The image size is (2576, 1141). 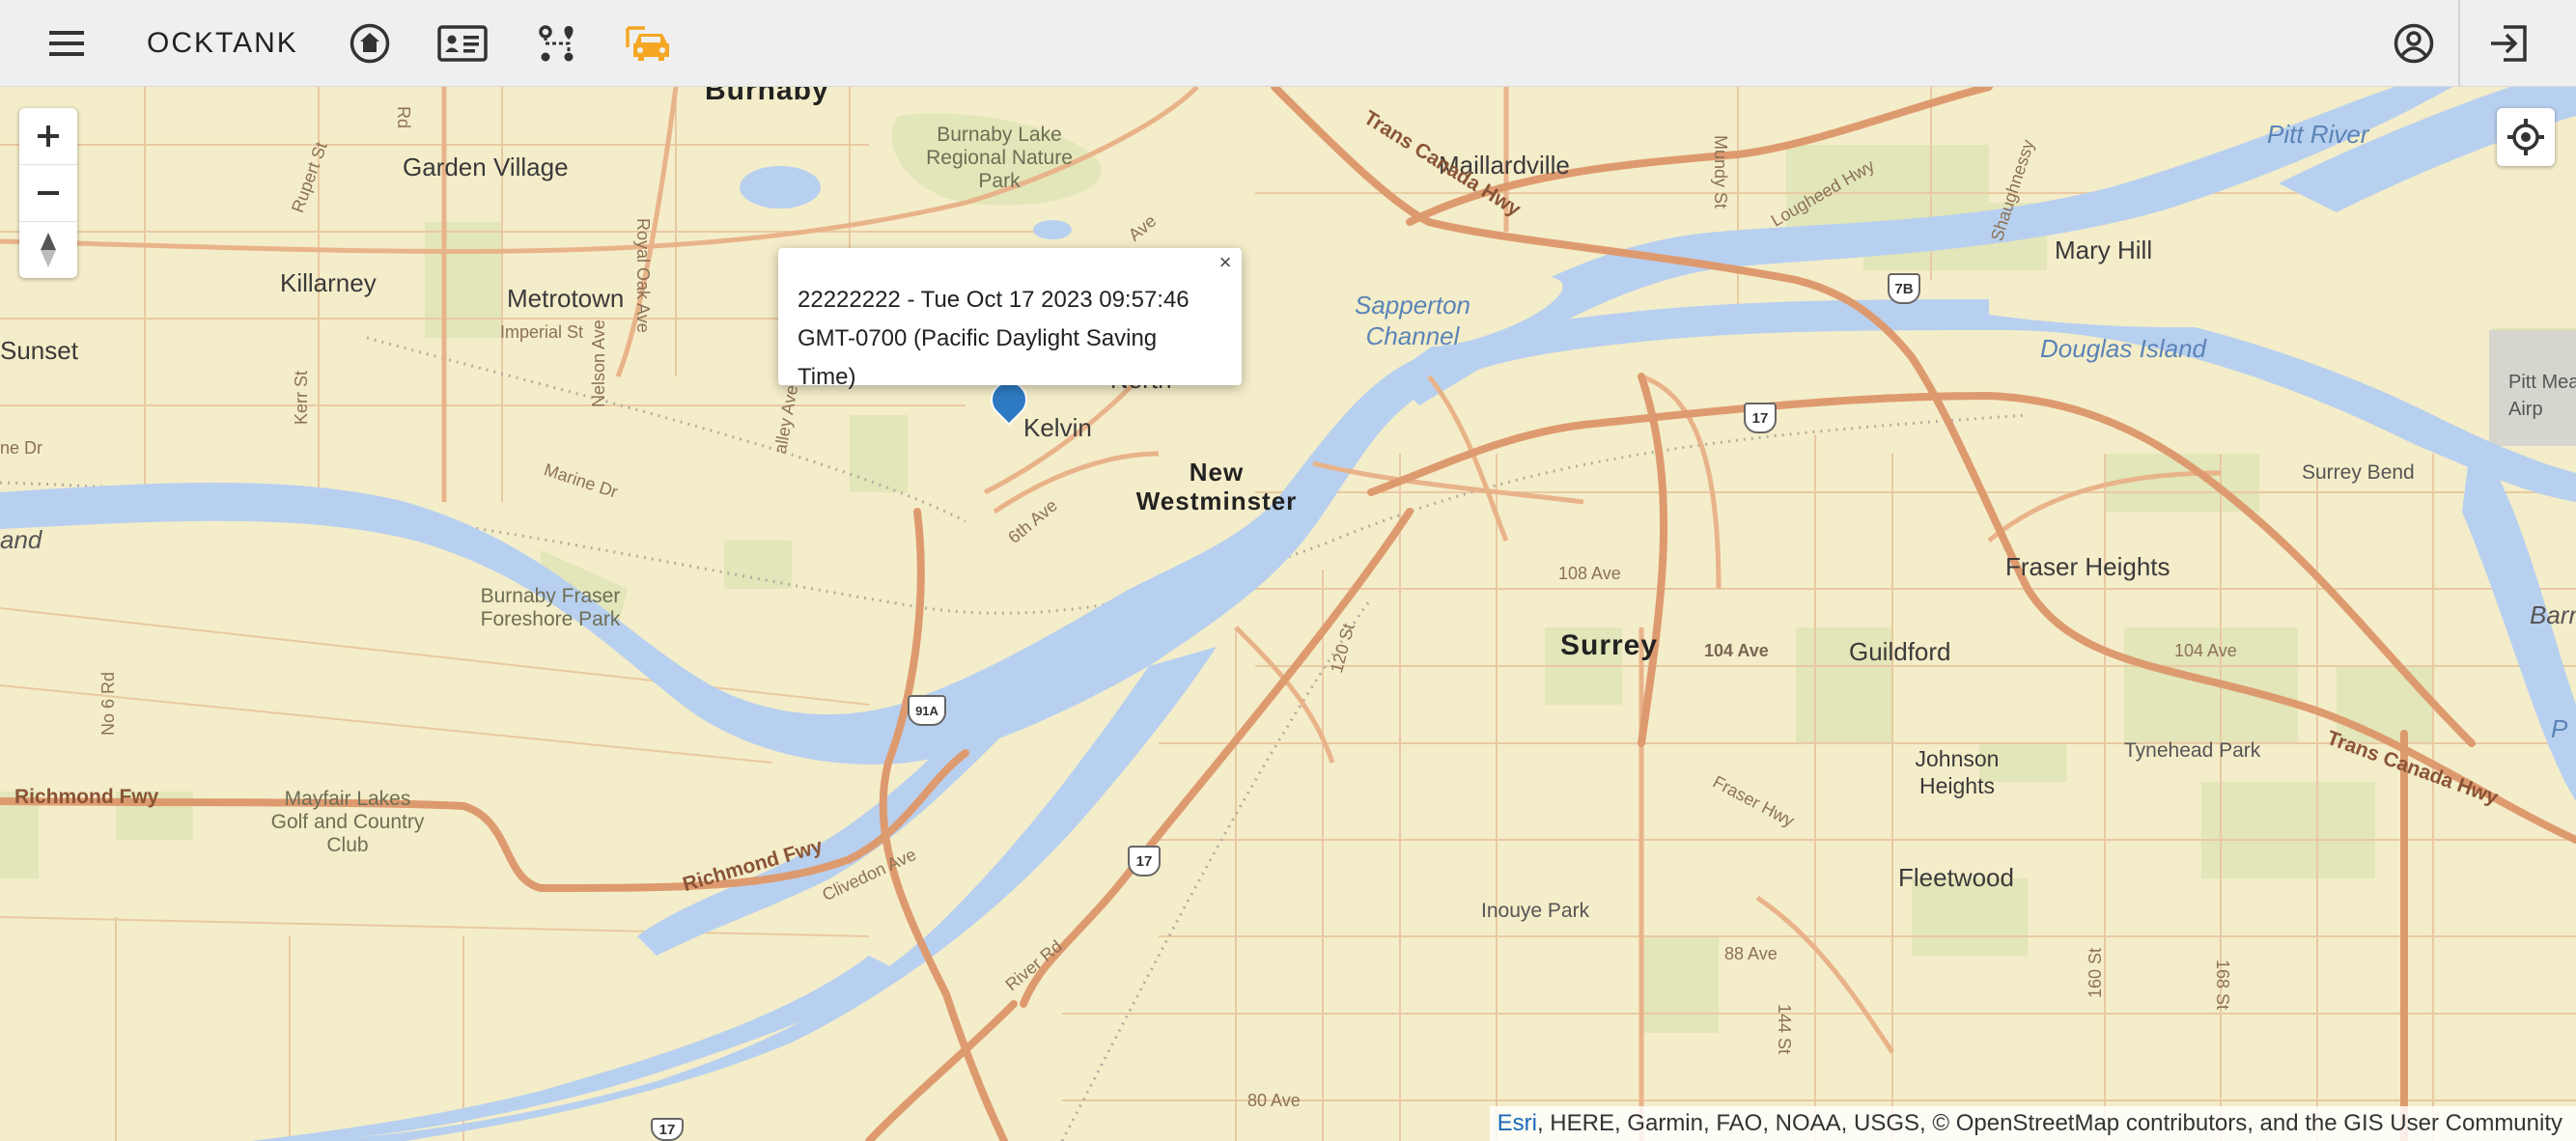 What do you see at coordinates (39, 350) in the screenshot?
I see `label-sunset: Sunset` at bounding box center [39, 350].